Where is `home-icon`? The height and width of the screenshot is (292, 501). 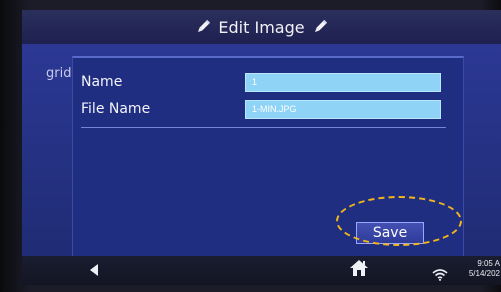
home-icon is located at coordinates (359, 270).